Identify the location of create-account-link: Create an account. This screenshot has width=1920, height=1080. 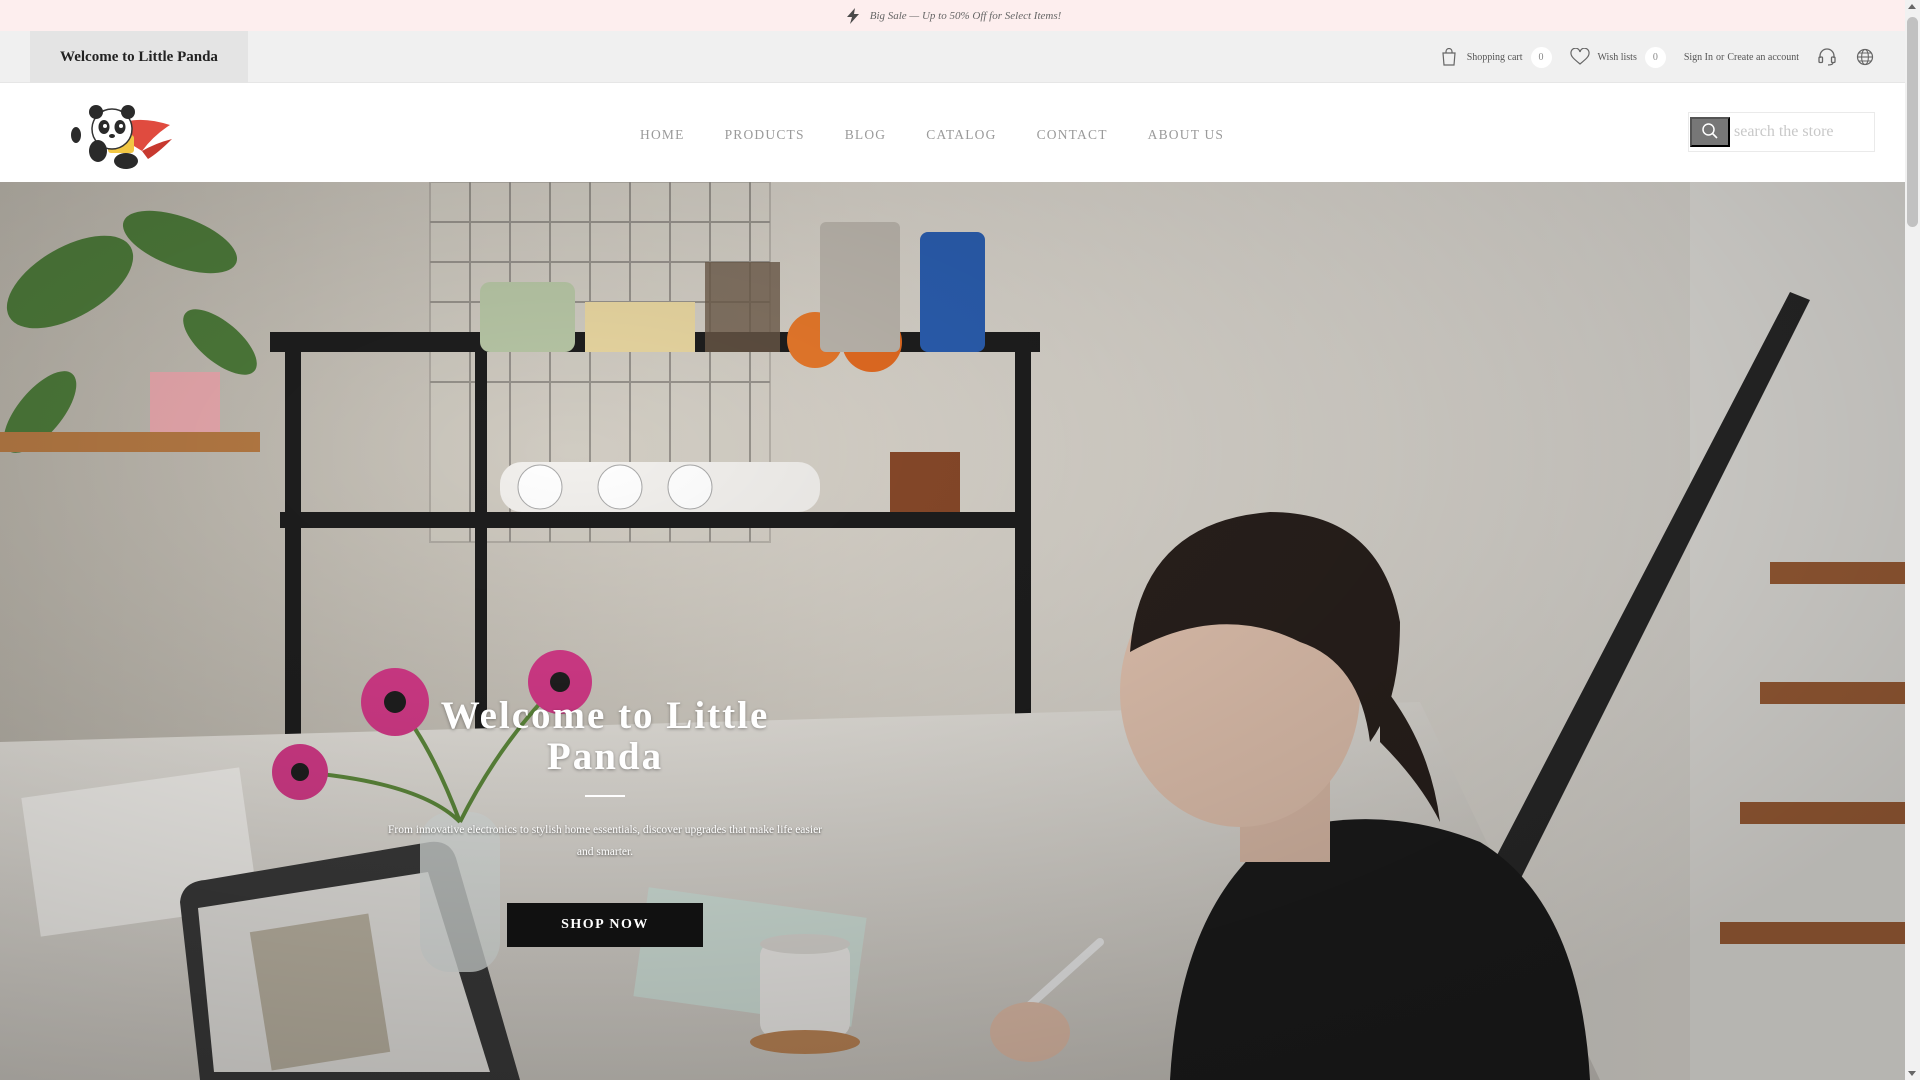
(1763, 57).